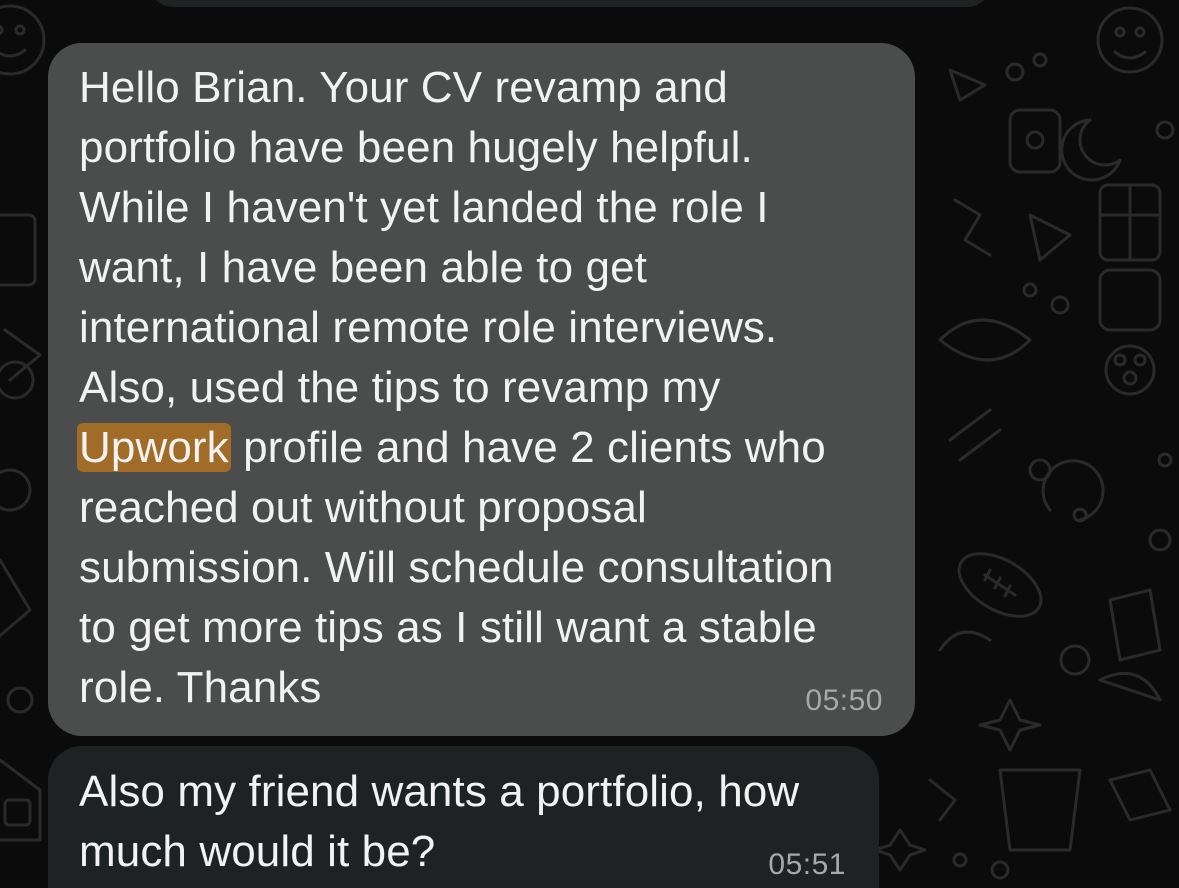 The image size is (1179, 888). What do you see at coordinates (844, 700) in the screenshot?
I see `message-timestamp: 05:50` at bounding box center [844, 700].